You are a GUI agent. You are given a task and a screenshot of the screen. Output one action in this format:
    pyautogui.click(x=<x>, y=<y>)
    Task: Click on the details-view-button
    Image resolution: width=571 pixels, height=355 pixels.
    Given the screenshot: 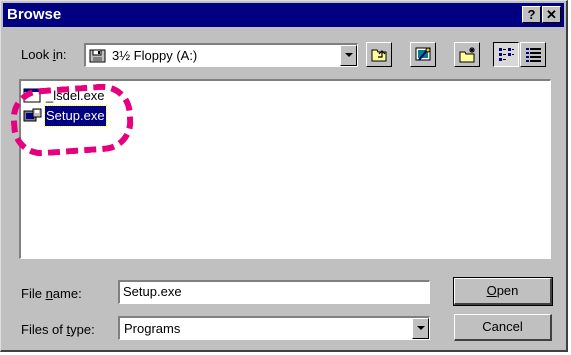 What is the action you would take?
    pyautogui.click(x=533, y=54)
    